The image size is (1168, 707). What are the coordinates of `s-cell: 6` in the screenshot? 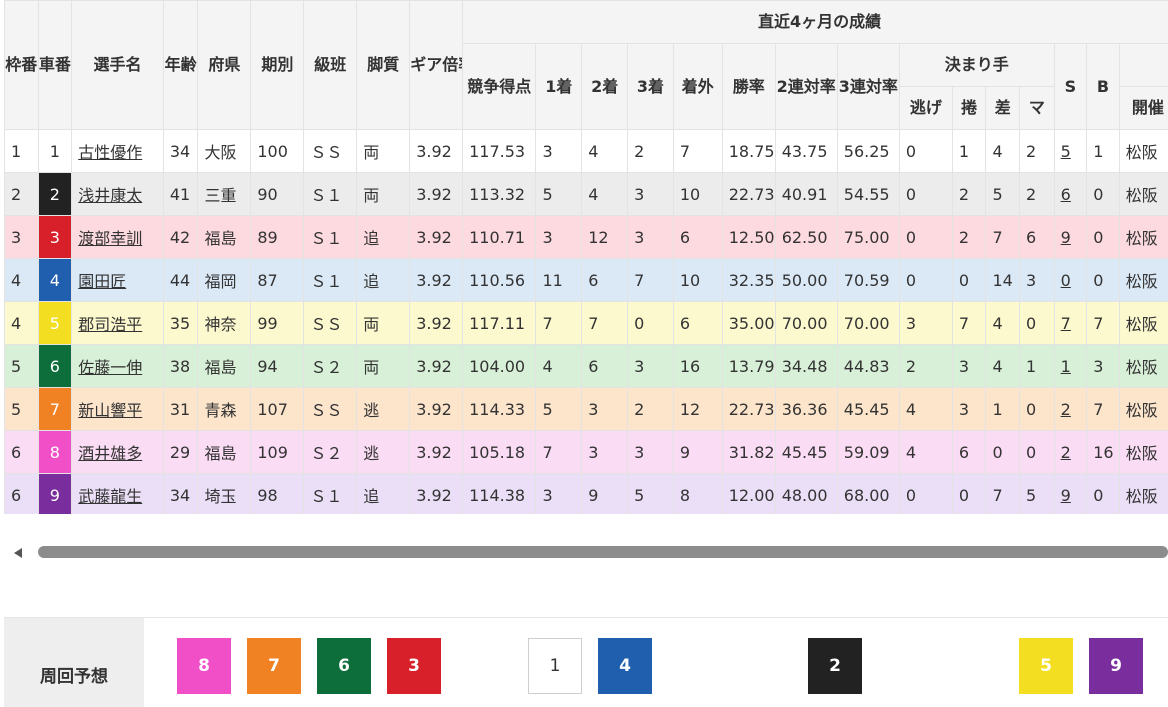 It's located at (1070, 194).